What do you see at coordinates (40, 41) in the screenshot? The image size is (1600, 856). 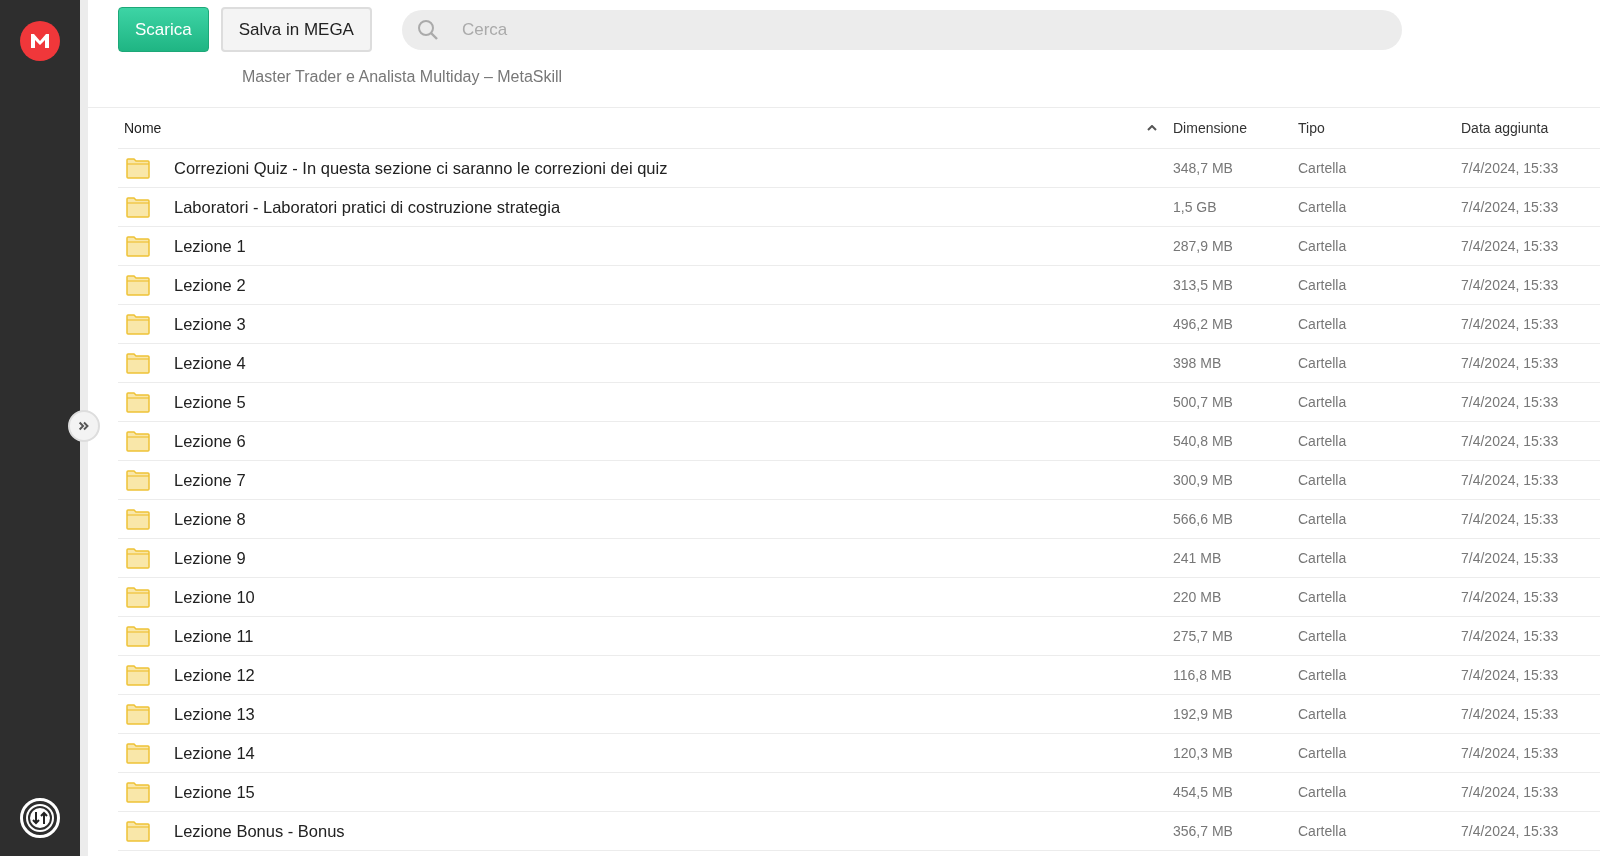 I see `logo-icon` at bounding box center [40, 41].